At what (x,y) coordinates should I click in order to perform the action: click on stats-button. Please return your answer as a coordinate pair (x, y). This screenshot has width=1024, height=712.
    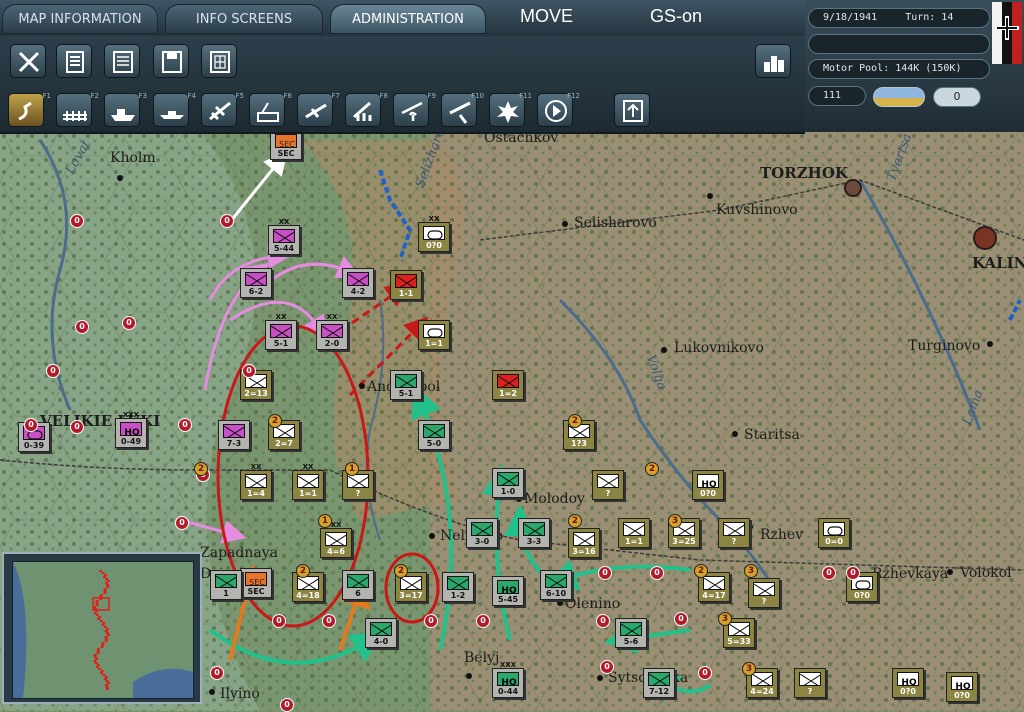
    Looking at the image, I should click on (773, 61).